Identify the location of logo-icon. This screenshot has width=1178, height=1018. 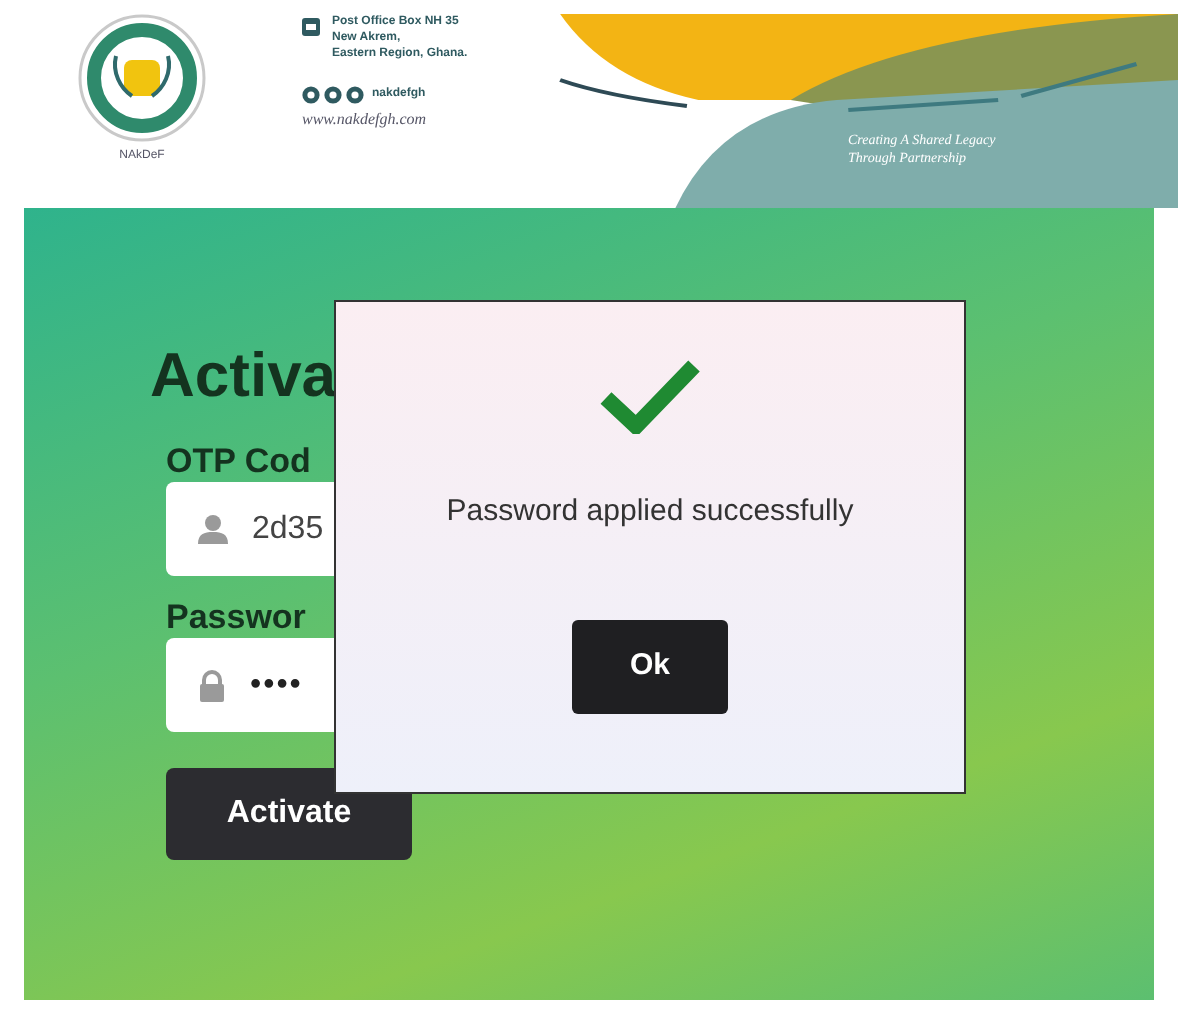
(142, 78).